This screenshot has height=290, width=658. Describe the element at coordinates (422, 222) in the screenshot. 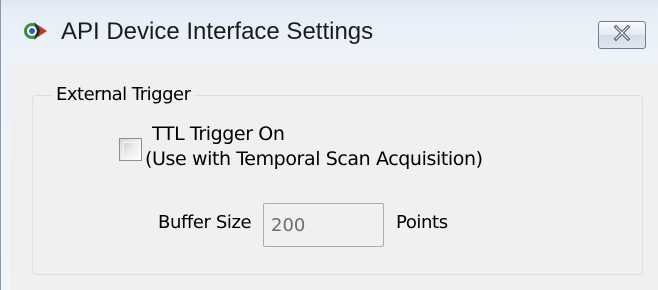

I see `buffer-size-units-label: Points` at that location.